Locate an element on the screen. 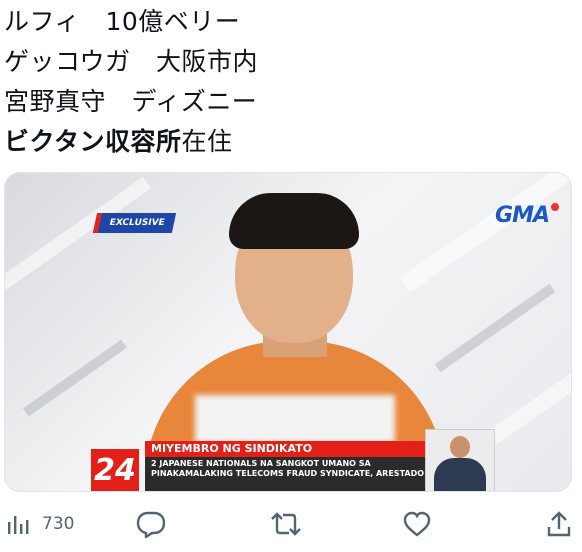  repost-icon is located at coordinates (286, 524).